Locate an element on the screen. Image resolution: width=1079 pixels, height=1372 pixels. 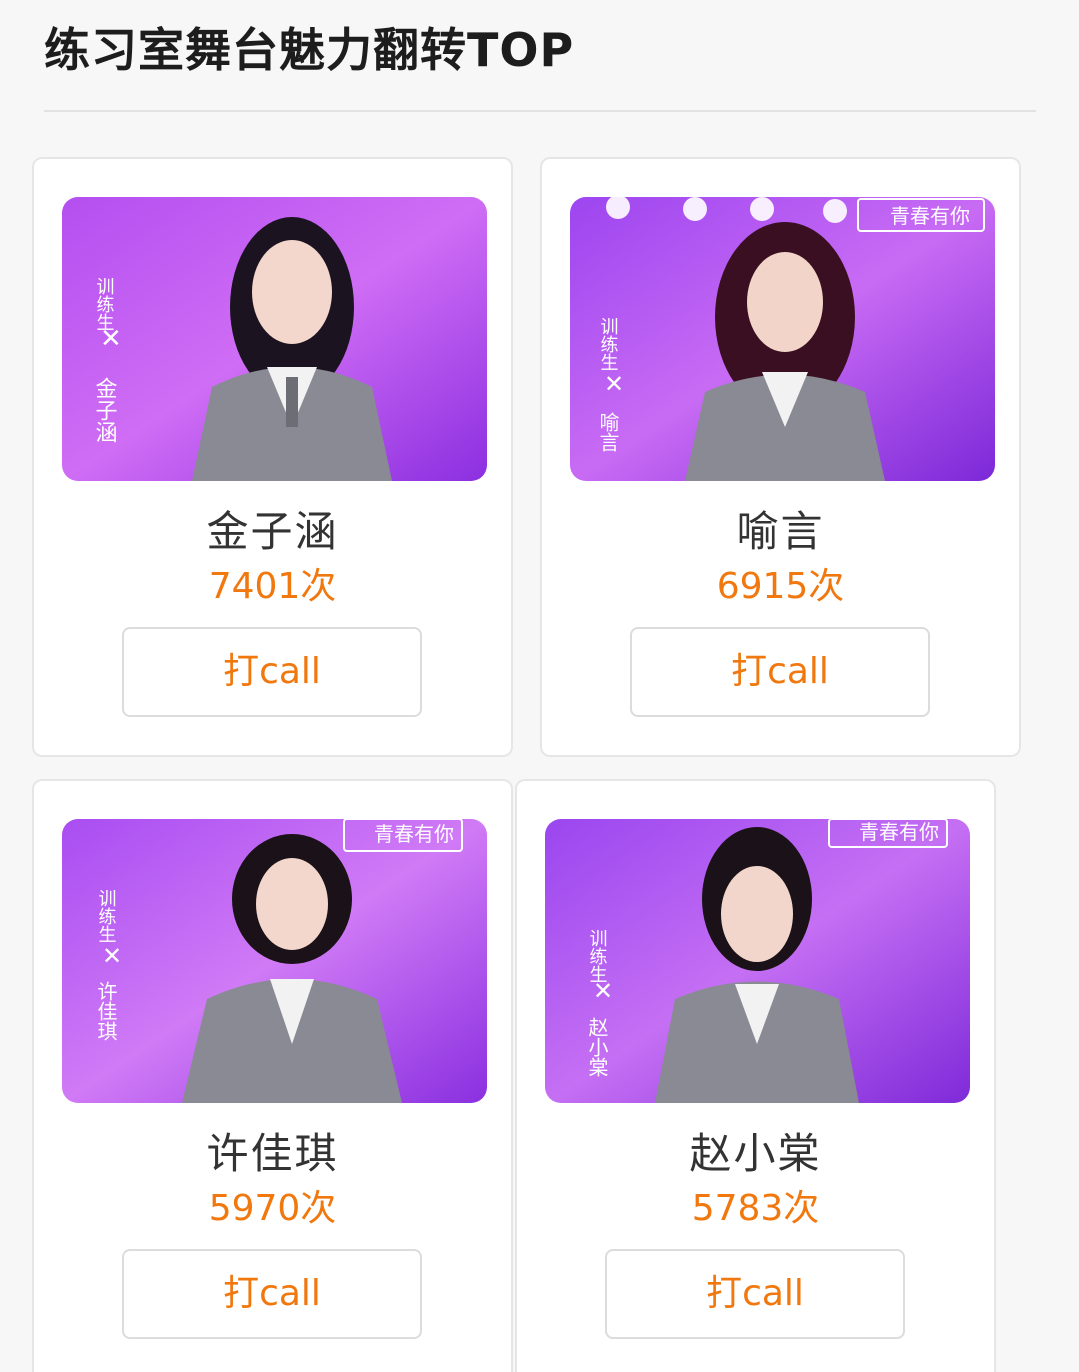
vote-count: 7401次 is located at coordinates (272, 586).